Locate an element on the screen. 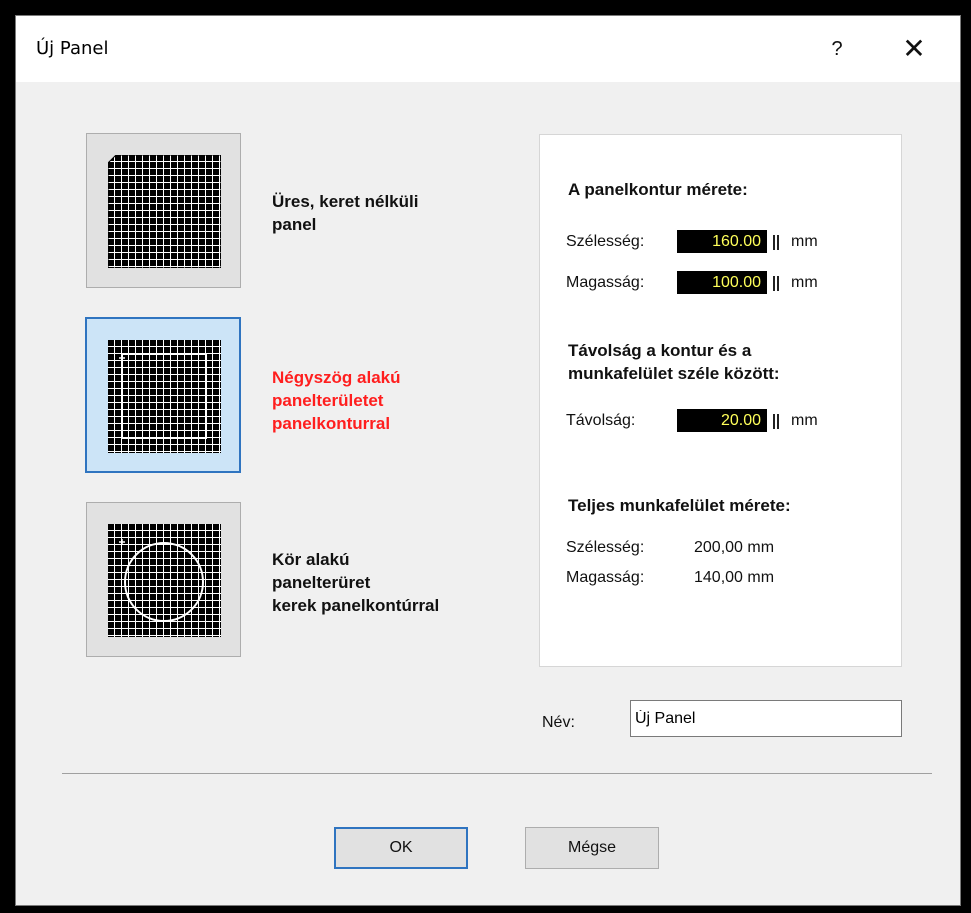 The width and height of the screenshot is (971, 913). title-bar: Új Panel ? ✕ is located at coordinates (488, 49).